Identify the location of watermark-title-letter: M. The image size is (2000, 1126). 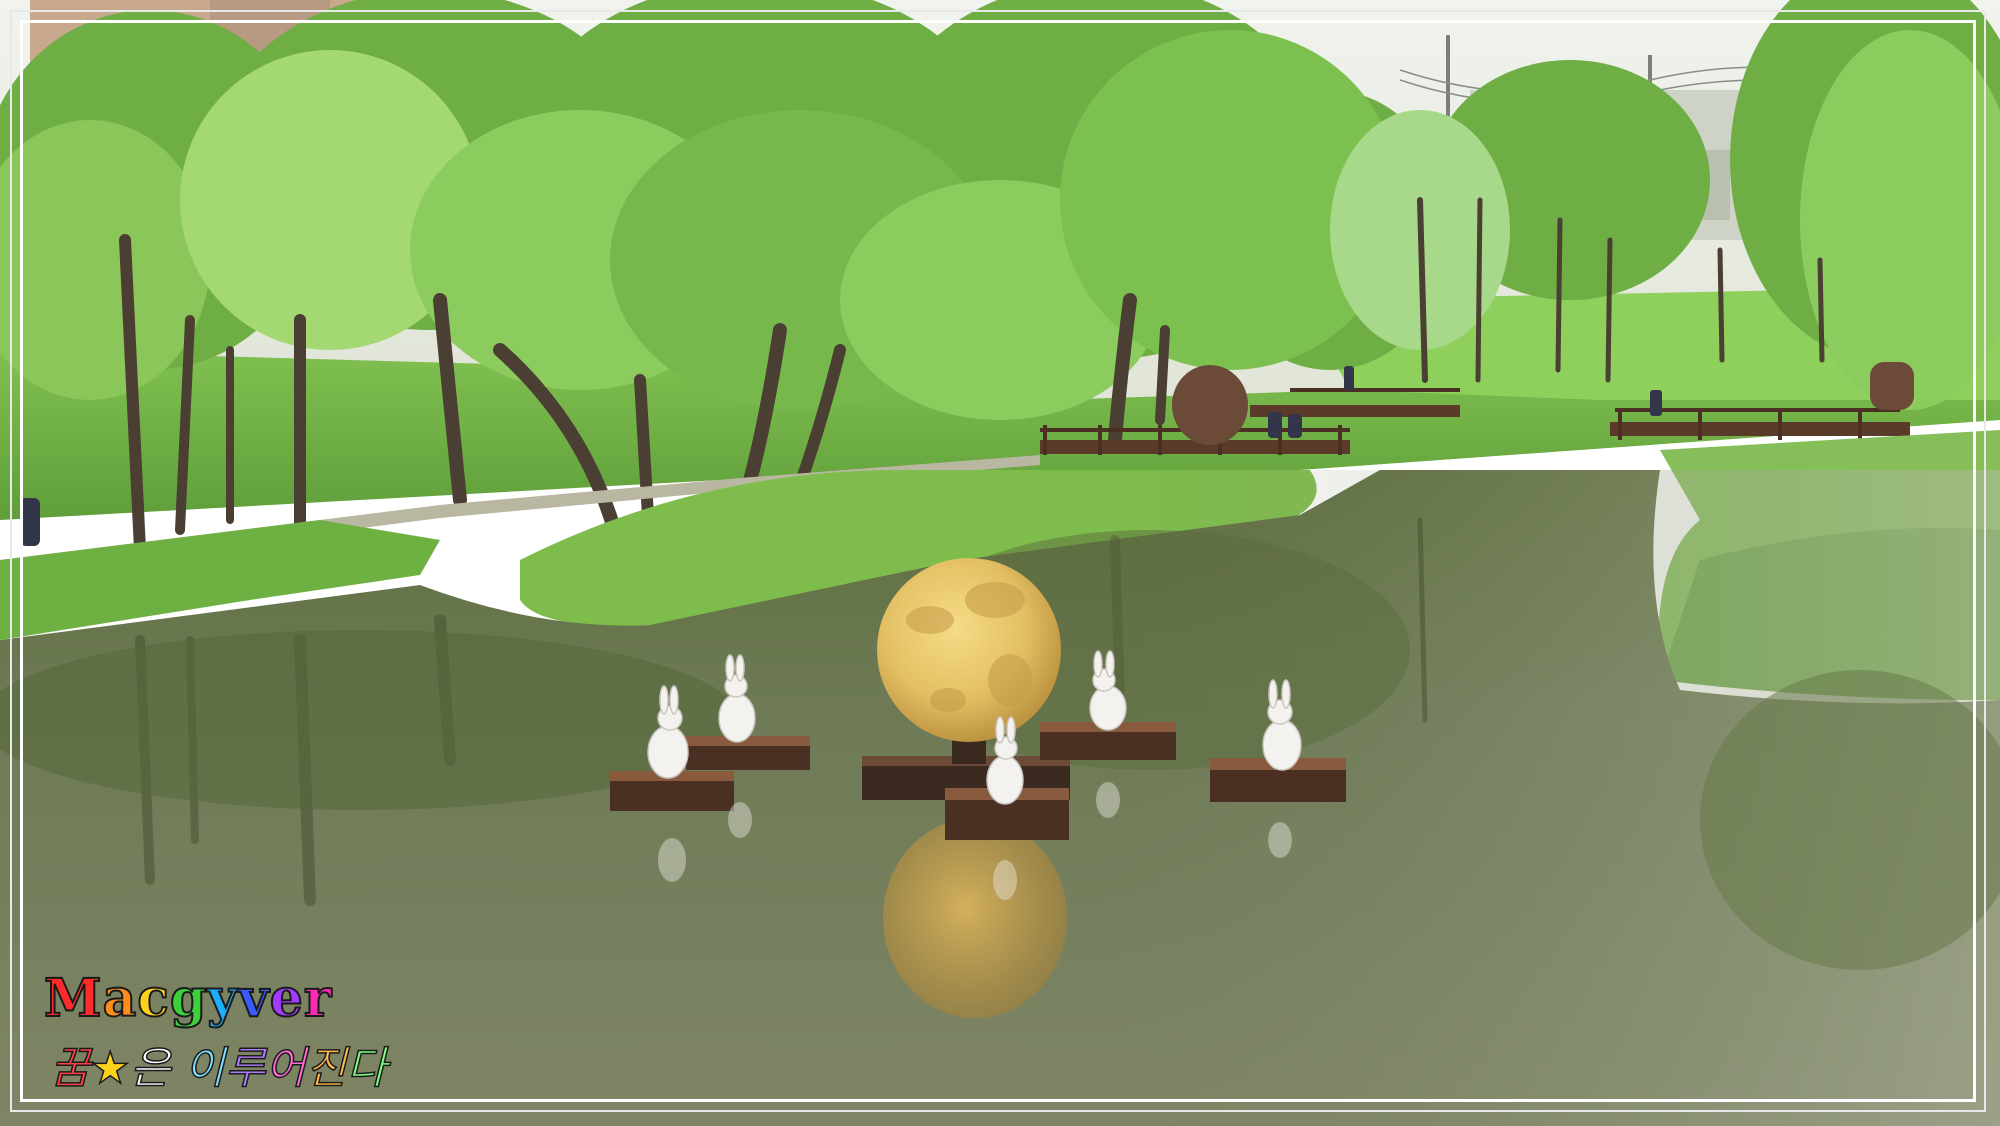
(73, 998).